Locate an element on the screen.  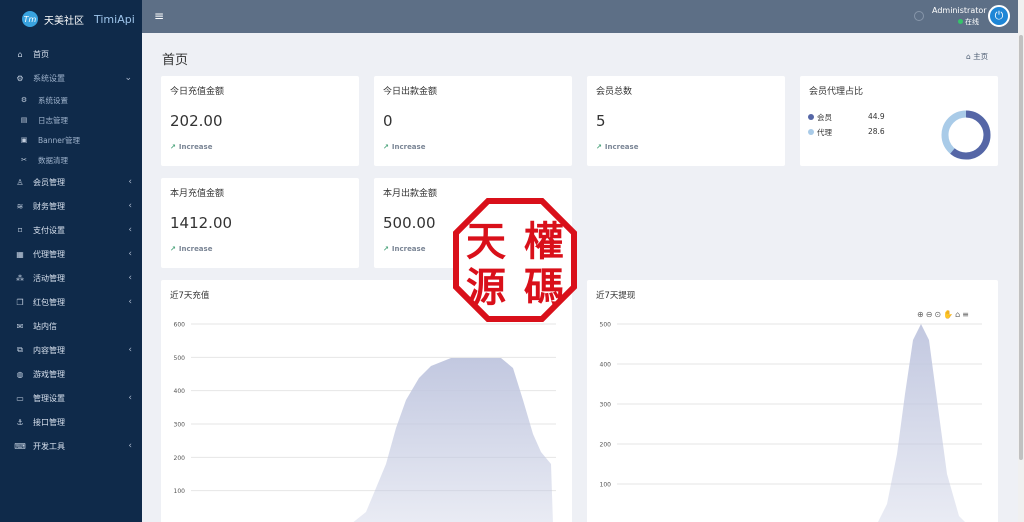
sidebar-item-label: 代理管理 is located at coordinates (49, 254).